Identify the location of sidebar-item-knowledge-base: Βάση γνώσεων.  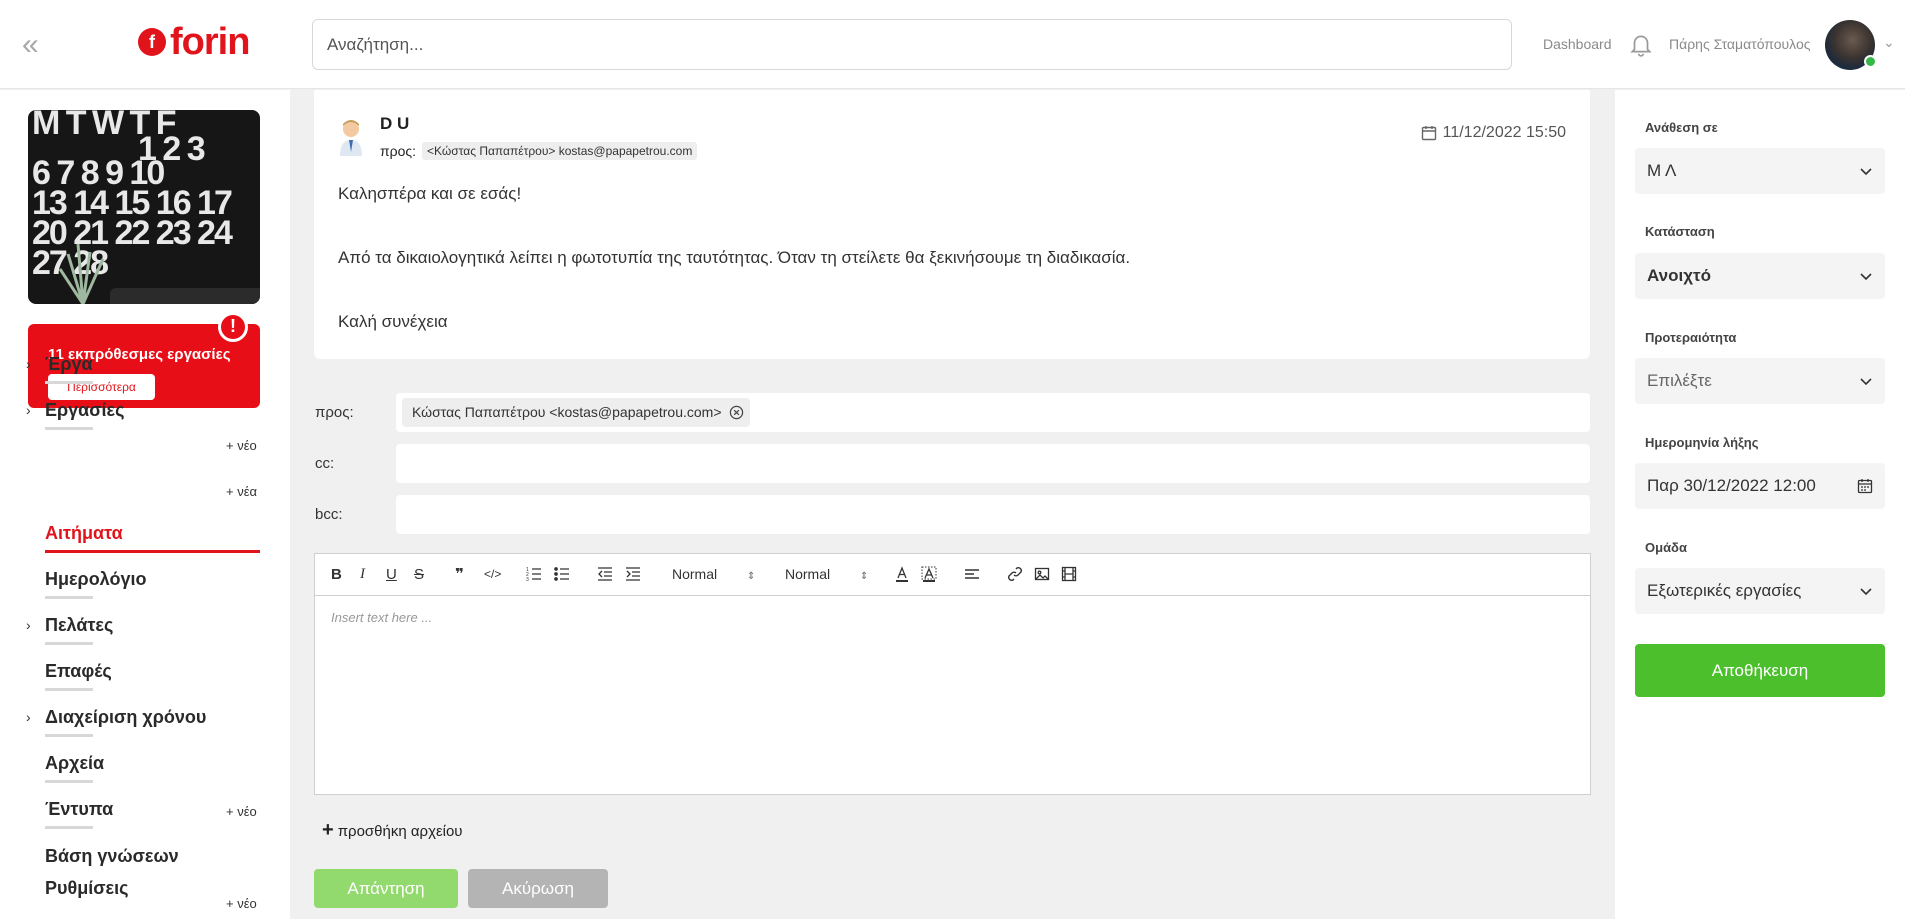
(112, 856).